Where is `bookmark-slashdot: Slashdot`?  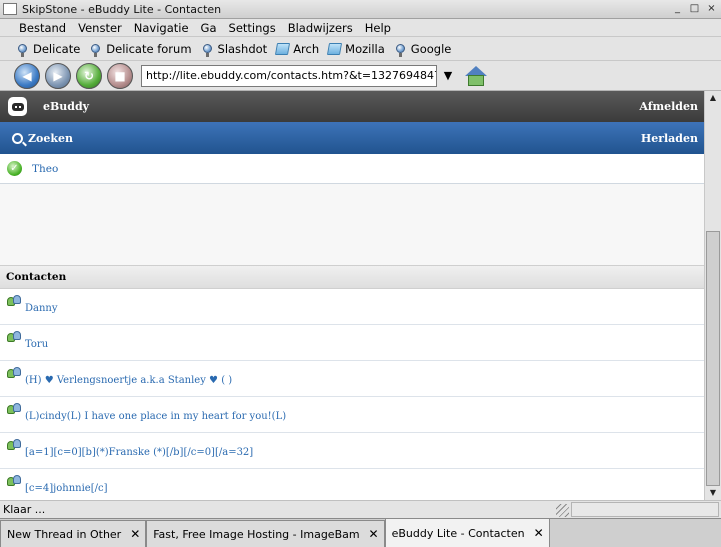 bookmark-slashdot: Slashdot is located at coordinates (234, 49).